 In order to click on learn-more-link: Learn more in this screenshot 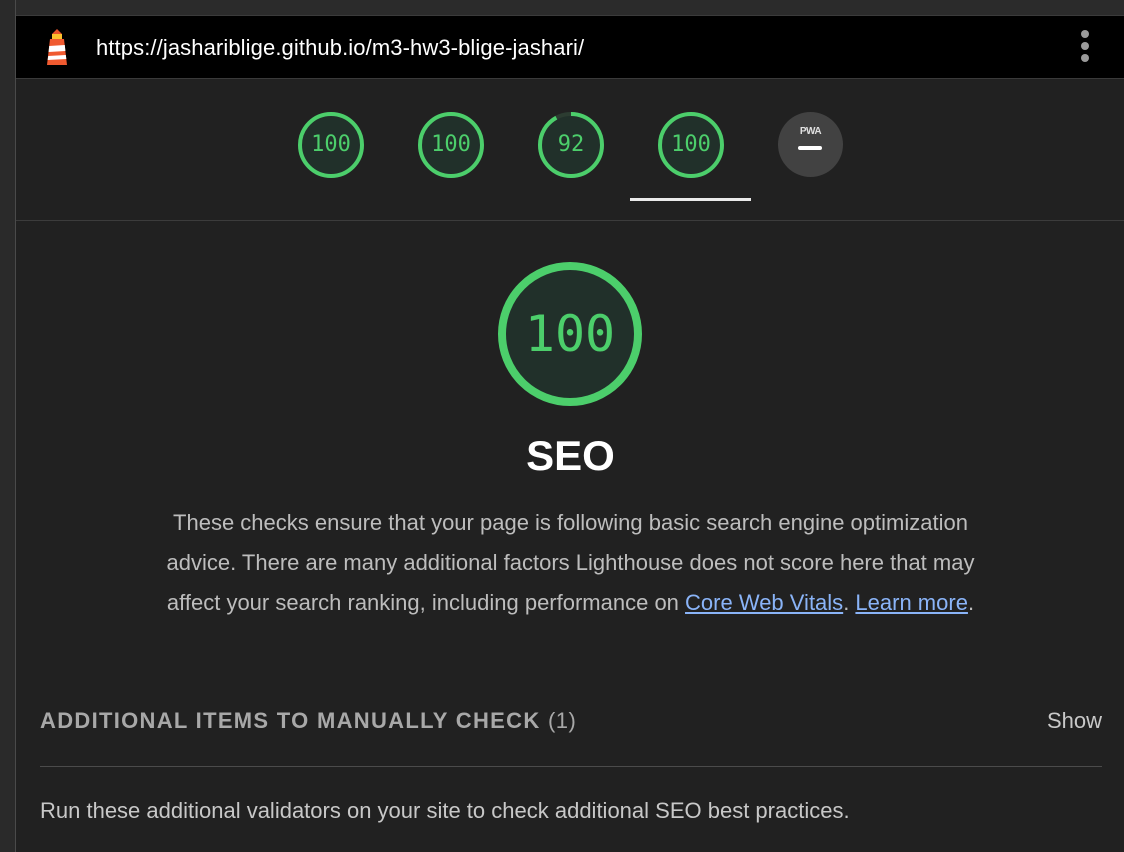, I will do `click(911, 602)`.